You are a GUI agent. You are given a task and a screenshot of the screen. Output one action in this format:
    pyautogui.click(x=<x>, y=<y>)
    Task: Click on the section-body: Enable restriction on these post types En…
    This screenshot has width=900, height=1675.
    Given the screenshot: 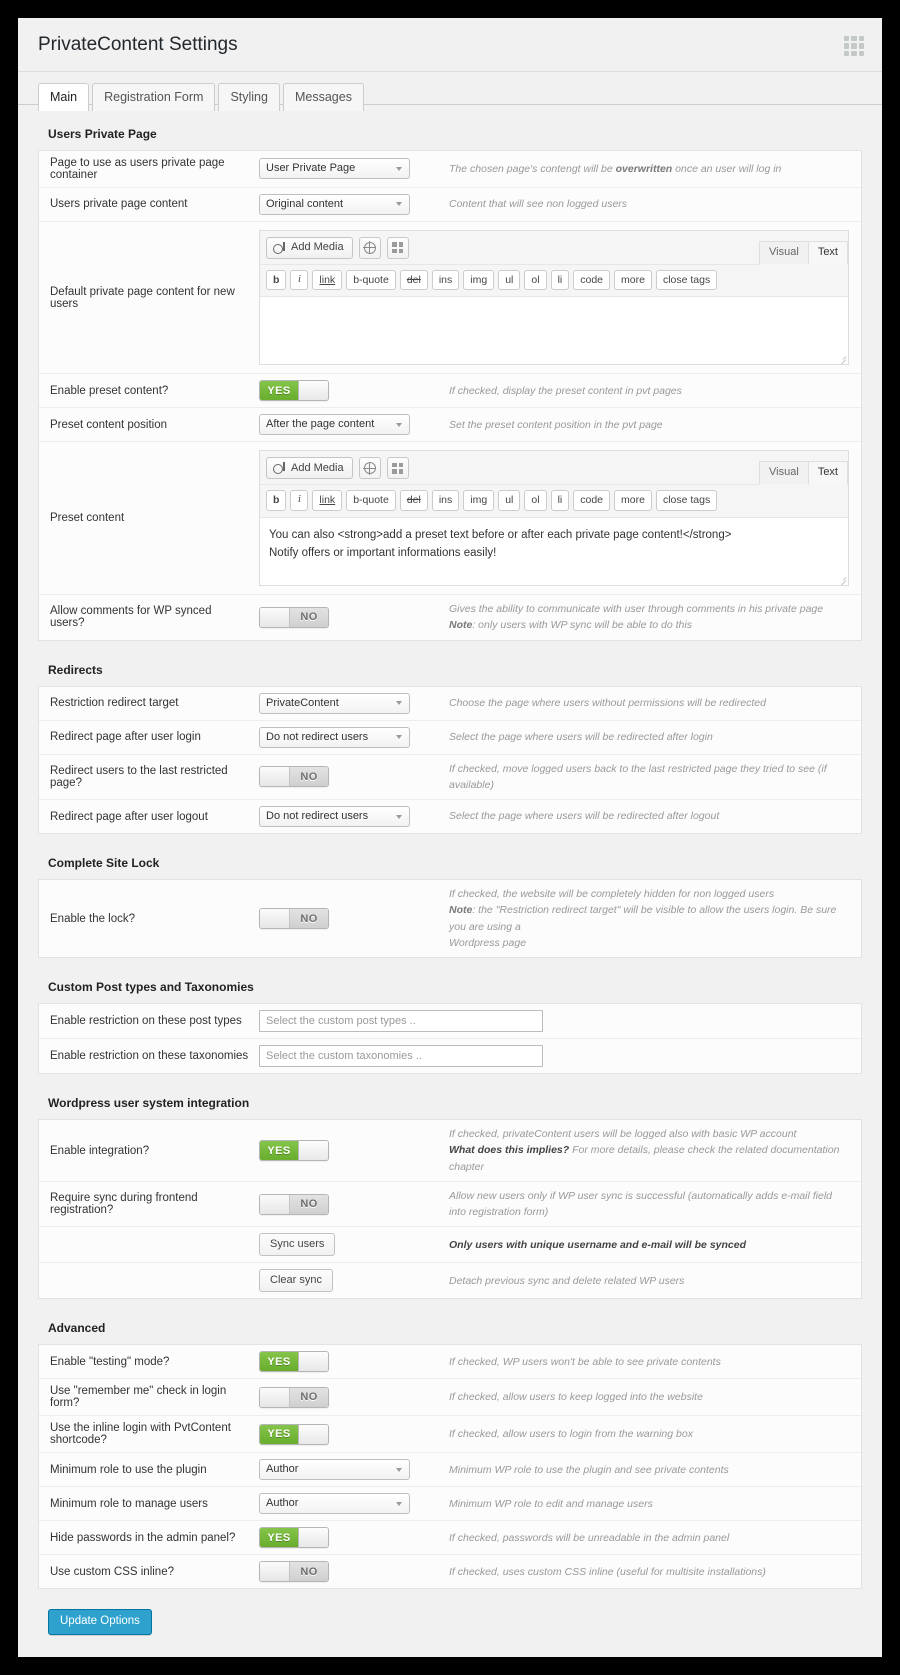 What is the action you would take?
    pyautogui.click(x=450, y=1039)
    